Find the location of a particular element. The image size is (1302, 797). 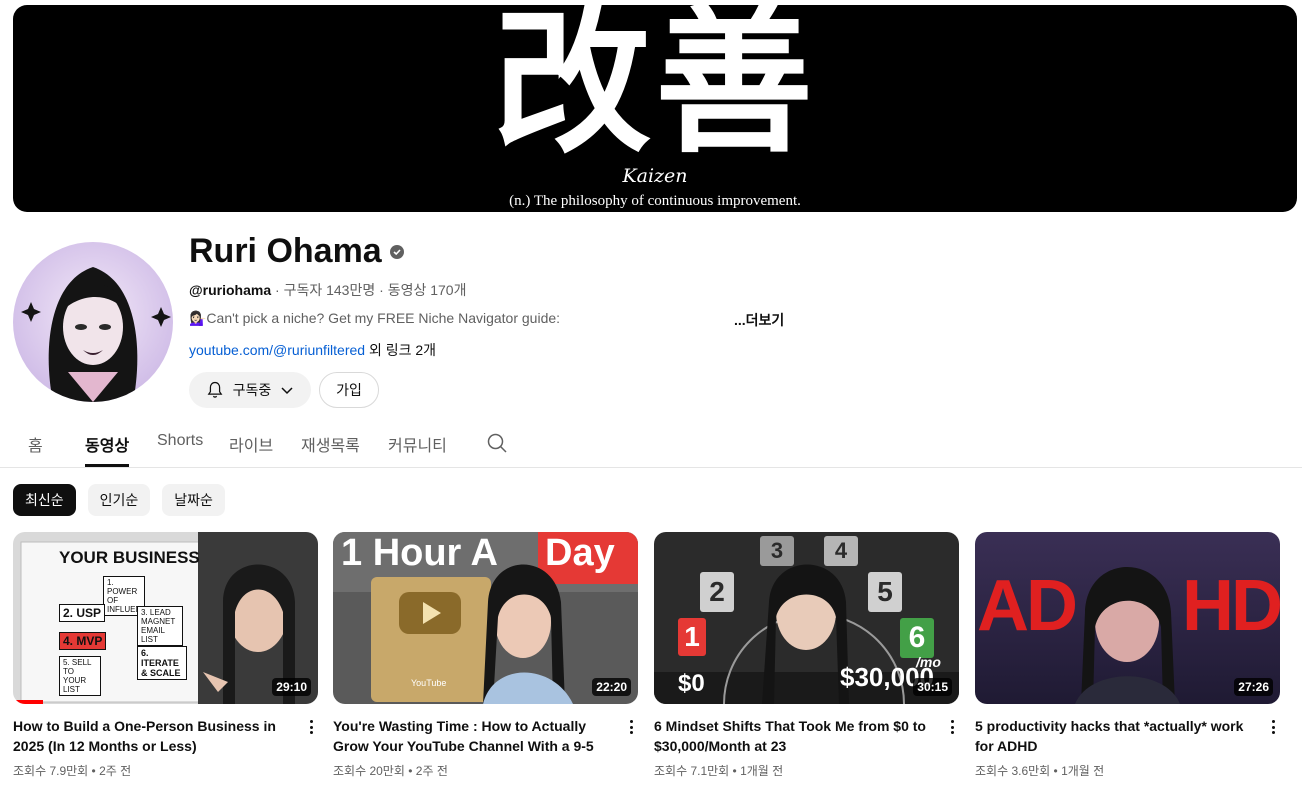

thumb-text: 3. LEAD MAGNET EMAIL LIST is located at coordinates (160, 626).